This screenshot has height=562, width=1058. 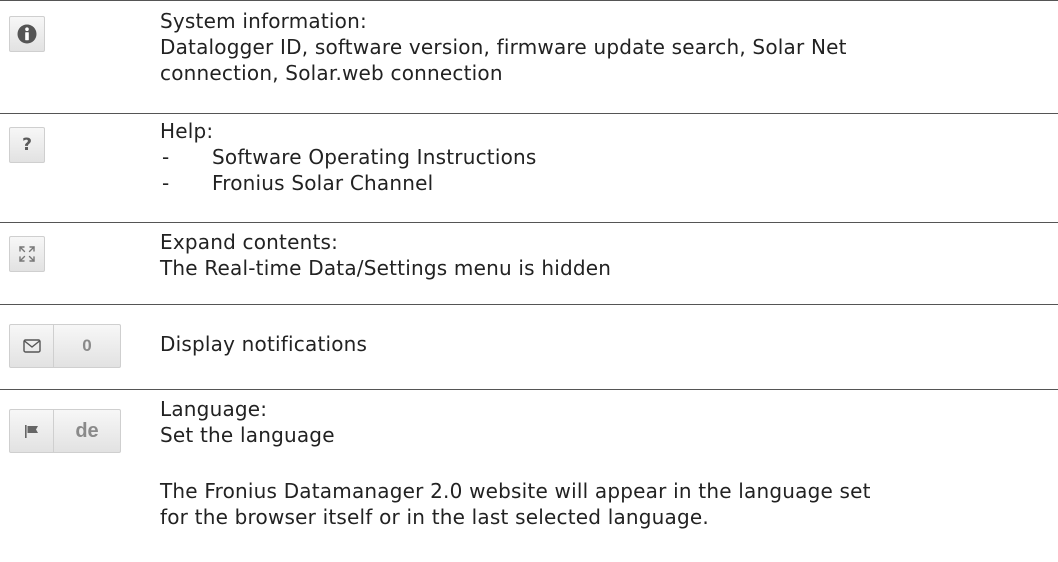 I want to click on row-heading: Language:, so click(x=214, y=409).